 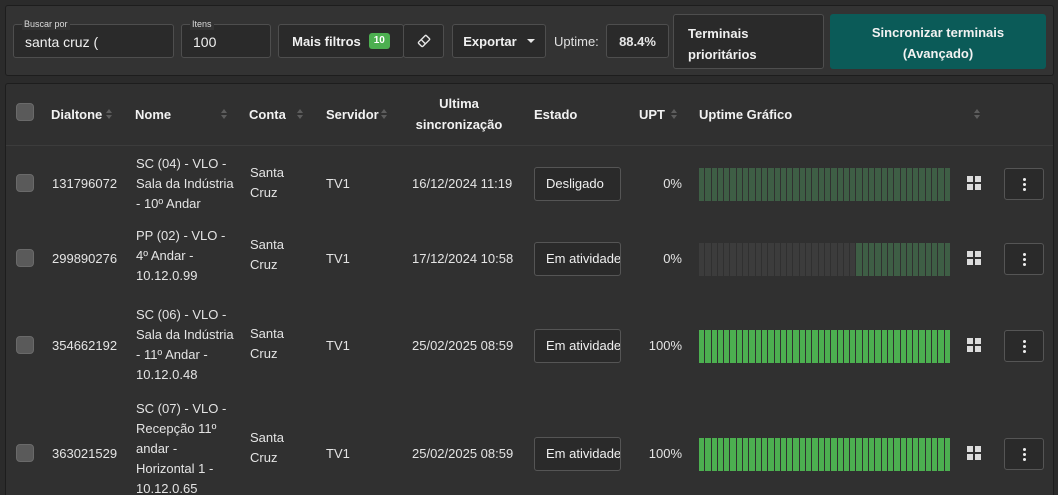 I want to click on clear-filters-button, so click(x=423, y=41).